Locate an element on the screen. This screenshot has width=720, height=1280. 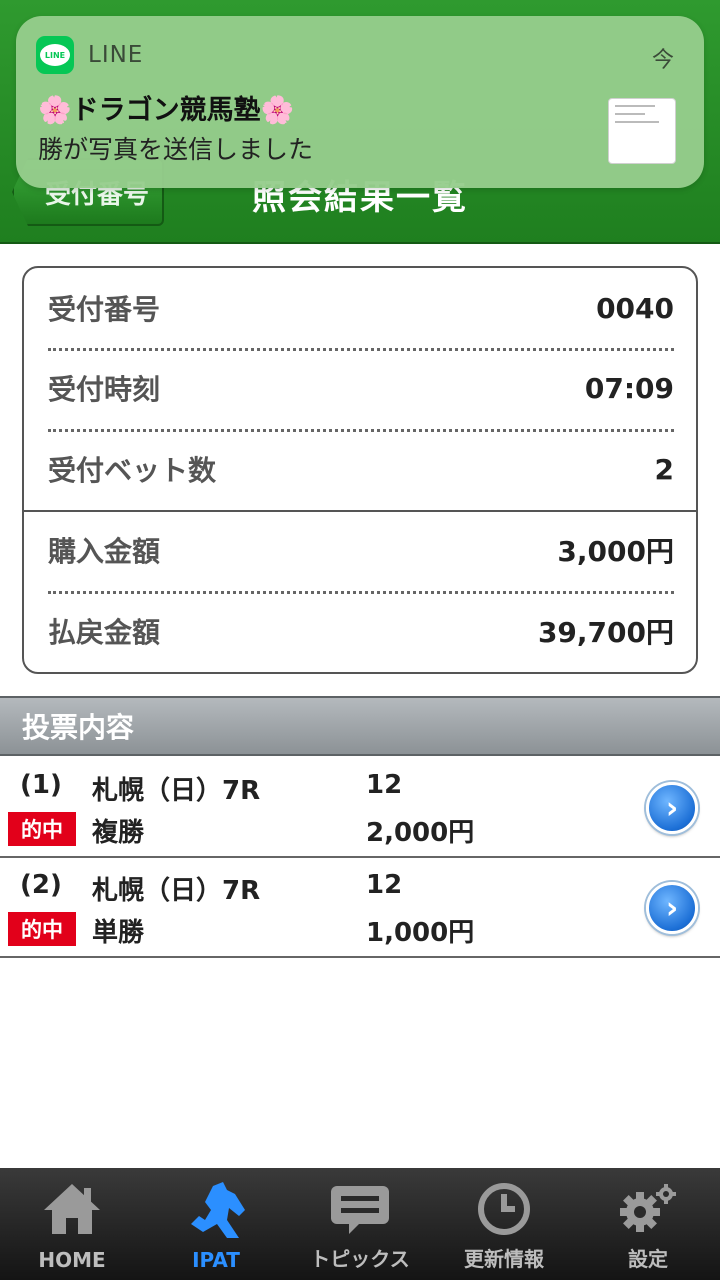
gear-icon is located at coordinates (648, 1208).